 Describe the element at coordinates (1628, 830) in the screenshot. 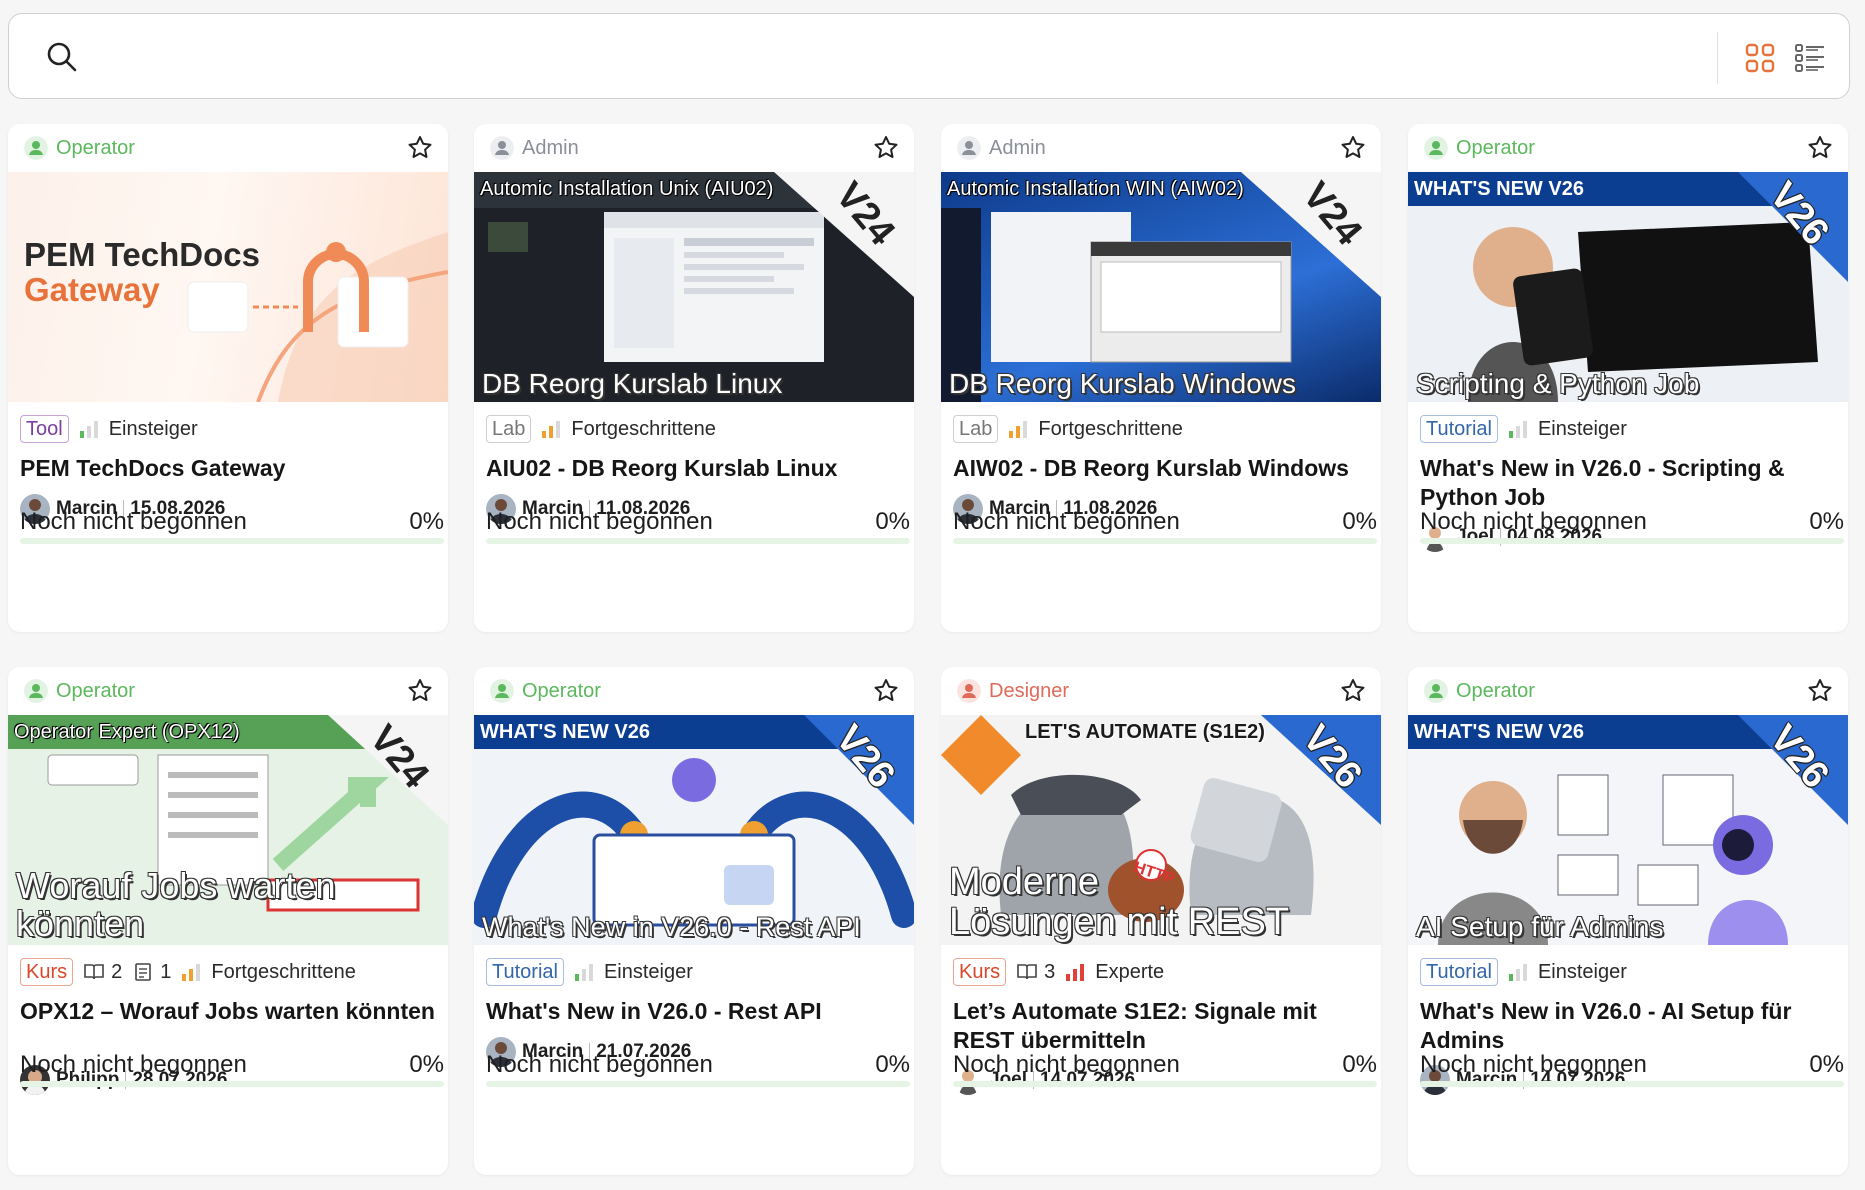

I see `course-thumbnail: WHAT'S NEW V26 V26 AI Setup für Admins` at that location.